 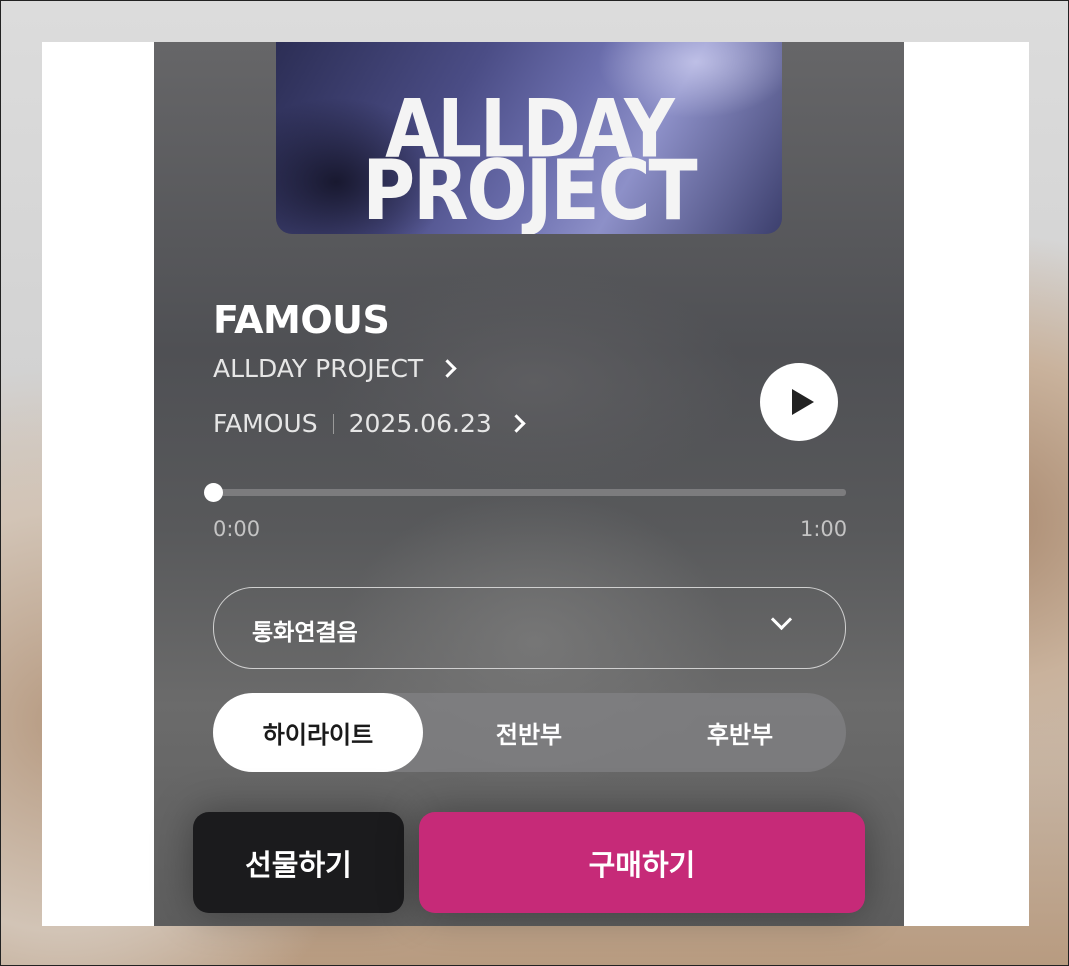 I want to click on buy-button: 구매하기, so click(x=642, y=862).